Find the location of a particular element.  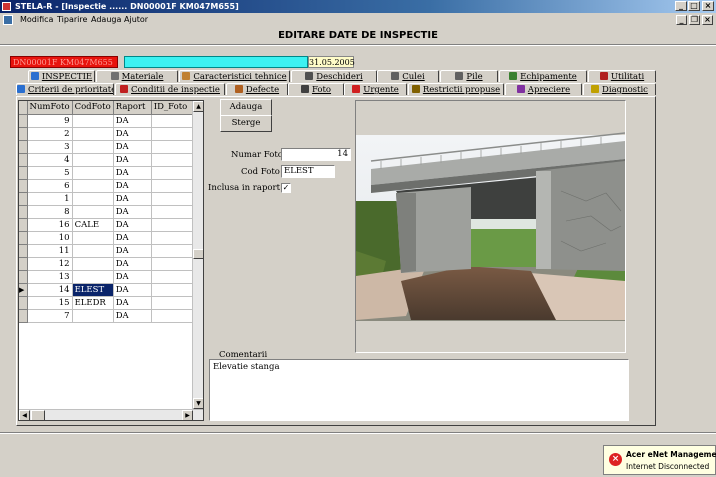

table-row: 5DA3 is located at coordinates (110, 173).